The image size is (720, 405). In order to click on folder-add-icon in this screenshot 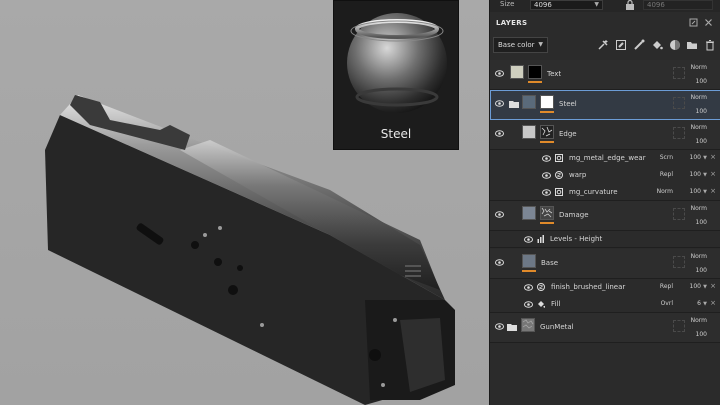, I will do `click(692, 45)`.